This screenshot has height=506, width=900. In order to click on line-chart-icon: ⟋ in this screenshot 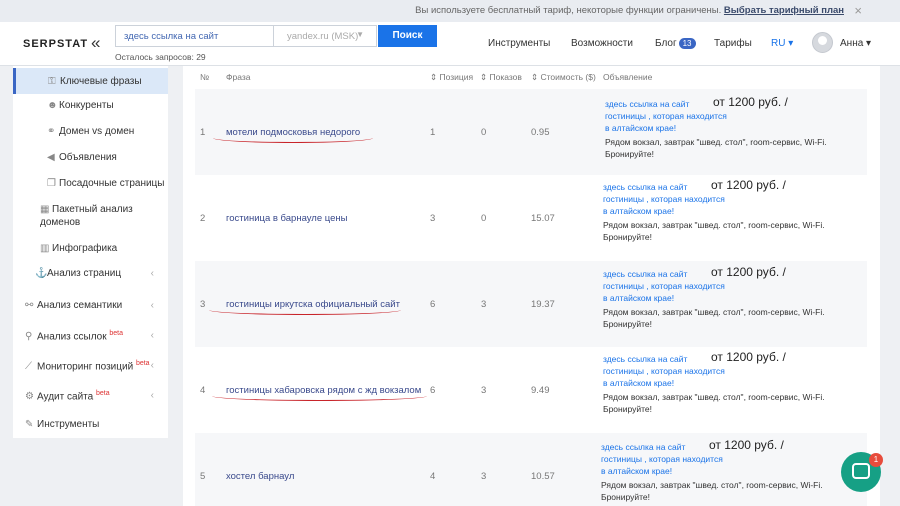, I will do `click(28, 367)`.